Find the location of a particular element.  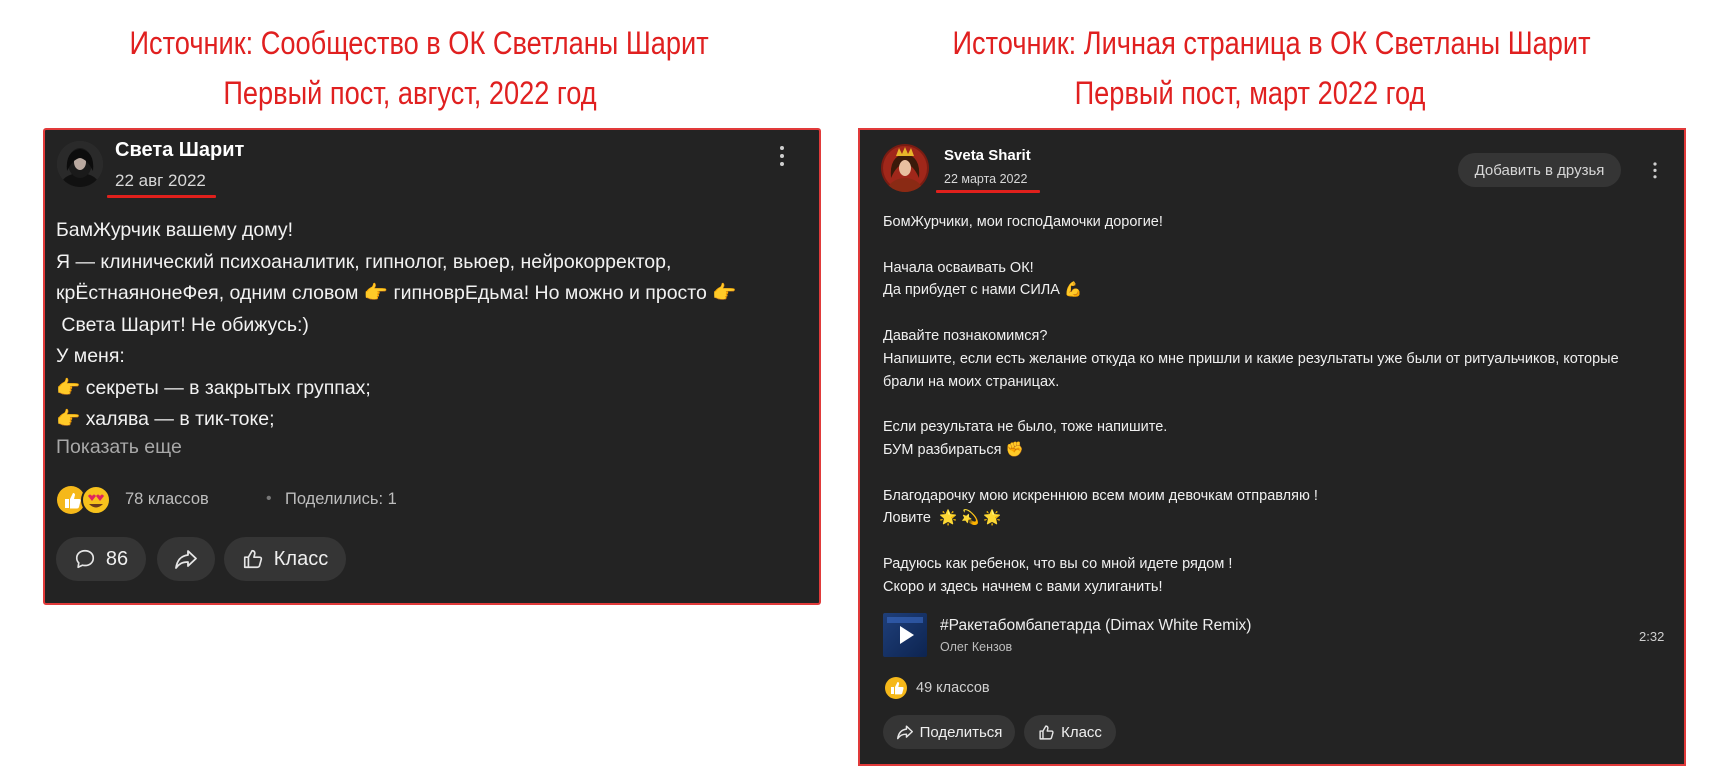

comments-count: 86 is located at coordinates (117, 558).